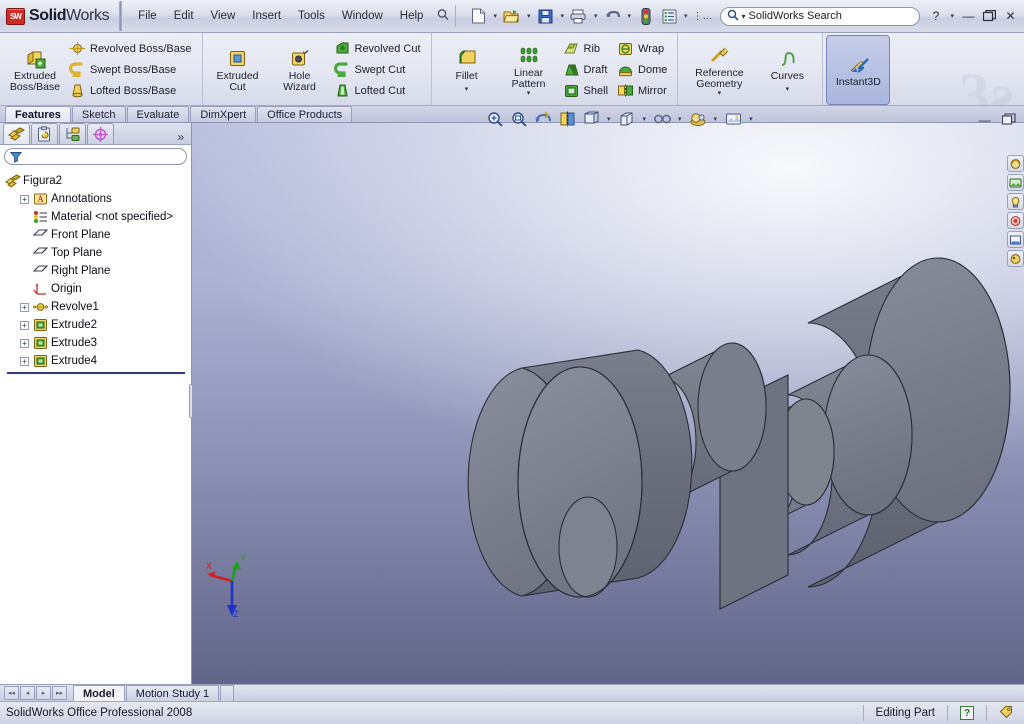 The width and height of the screenshot is (1024, 724). Describe the element at coordinates (98, 235) in the screenshot. I see `tree-item-front-plane: Front Plane` at that location.